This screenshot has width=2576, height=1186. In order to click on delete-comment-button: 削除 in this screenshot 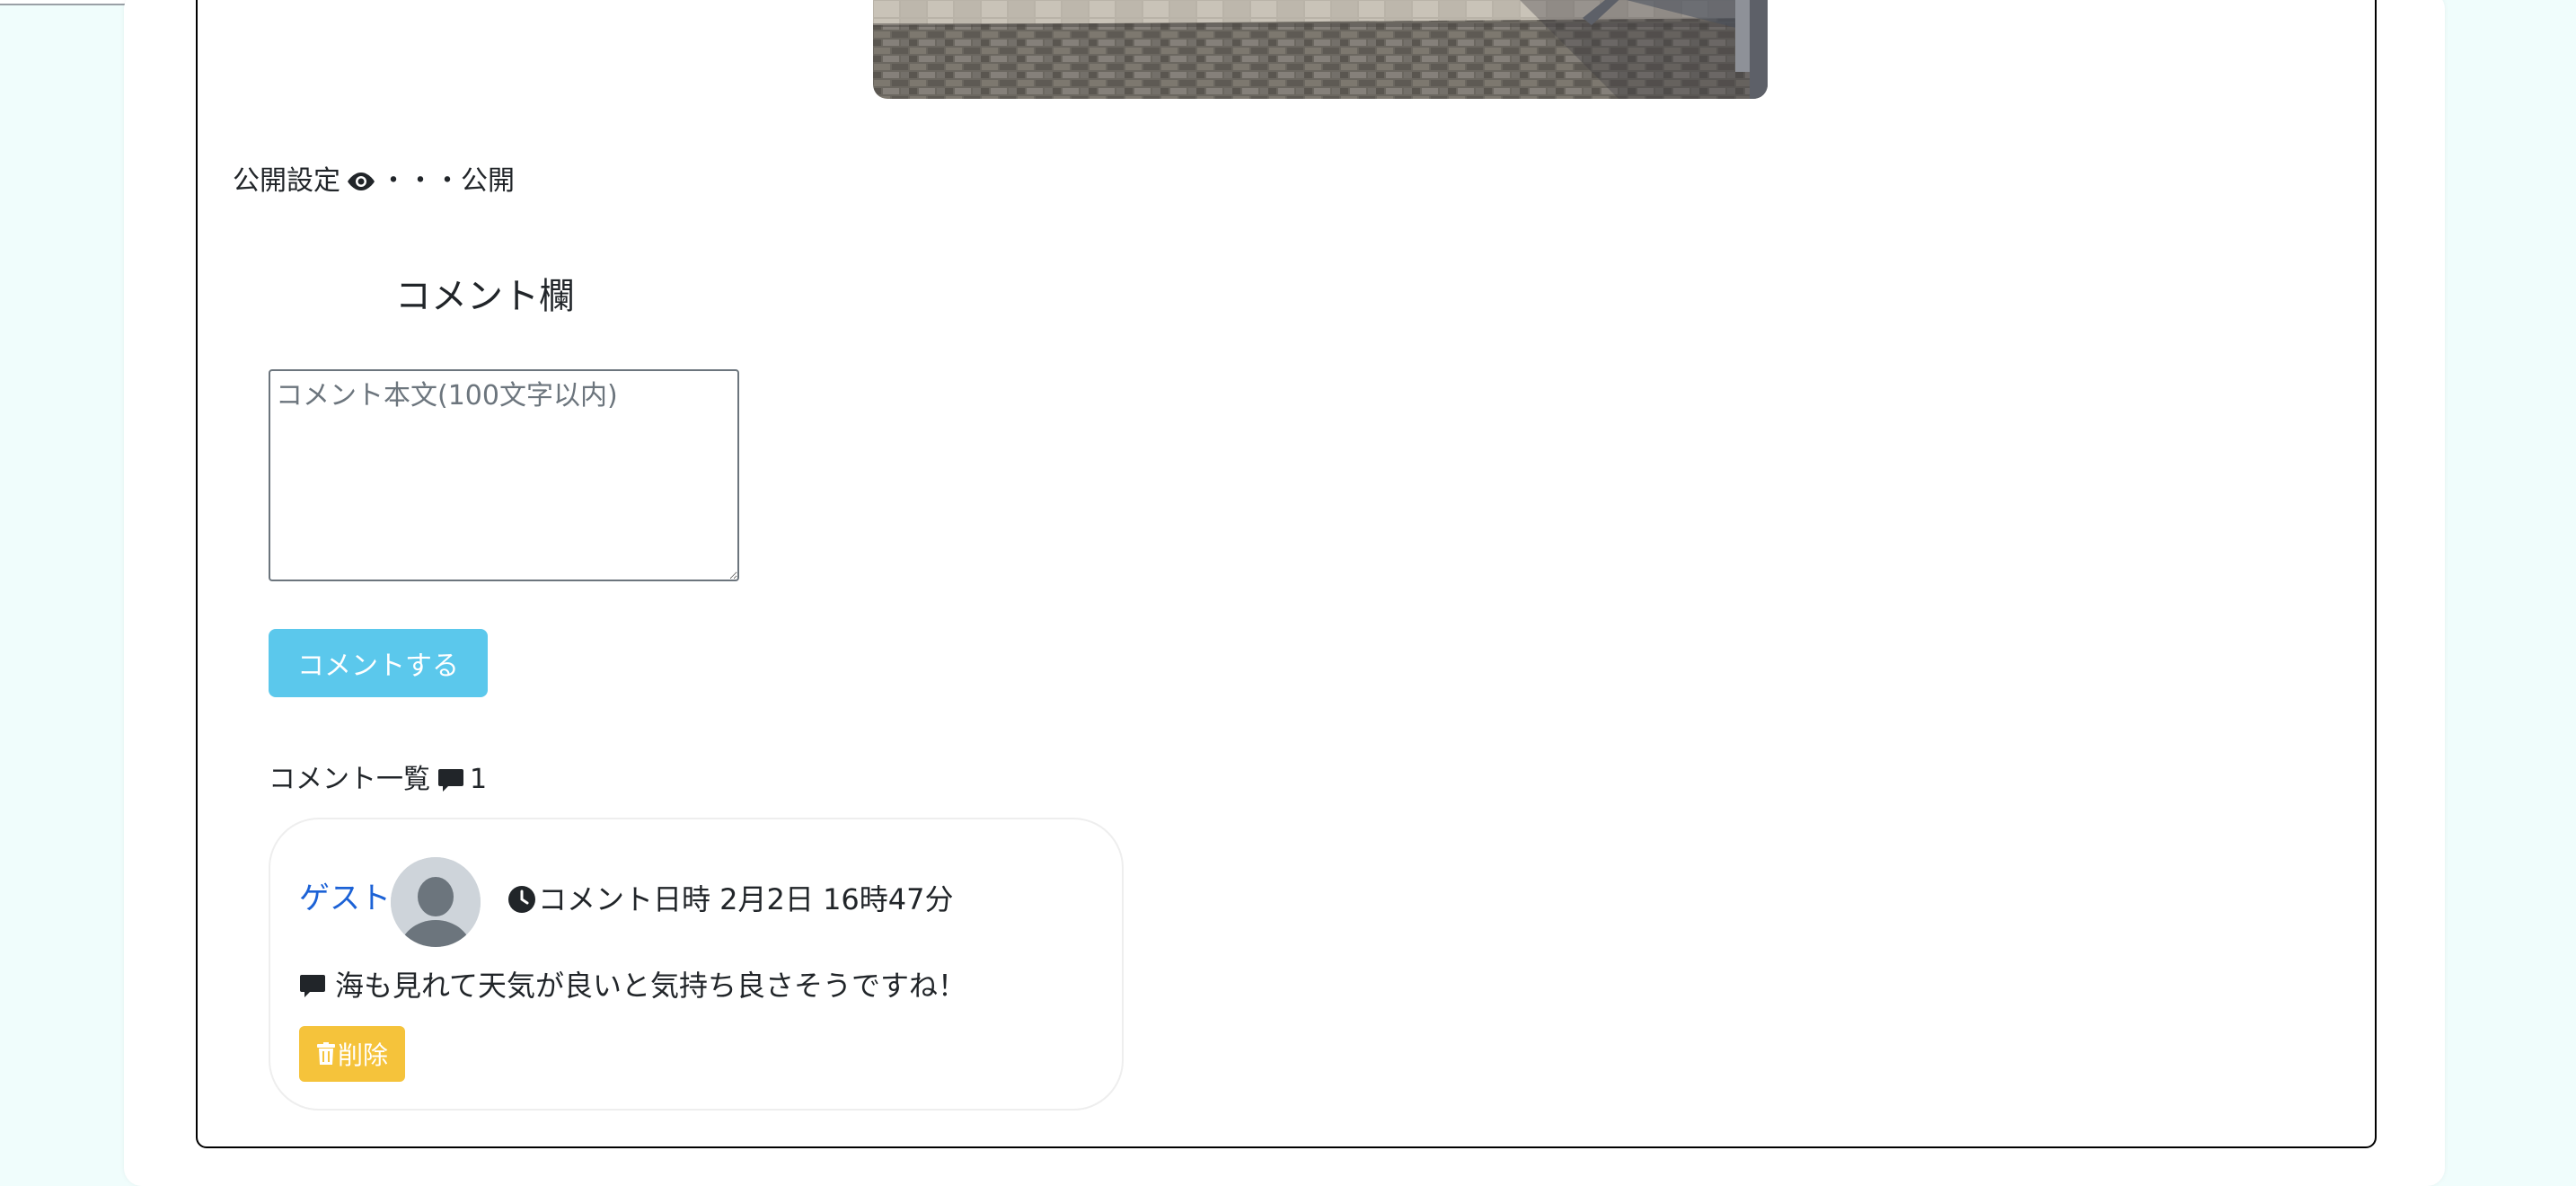, I will do `click(352, 1054)`.